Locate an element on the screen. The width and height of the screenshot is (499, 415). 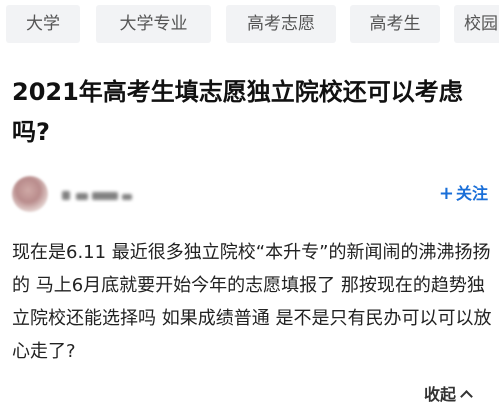
topic-tag: 高考志愿 is located at coordinates (281, 24).